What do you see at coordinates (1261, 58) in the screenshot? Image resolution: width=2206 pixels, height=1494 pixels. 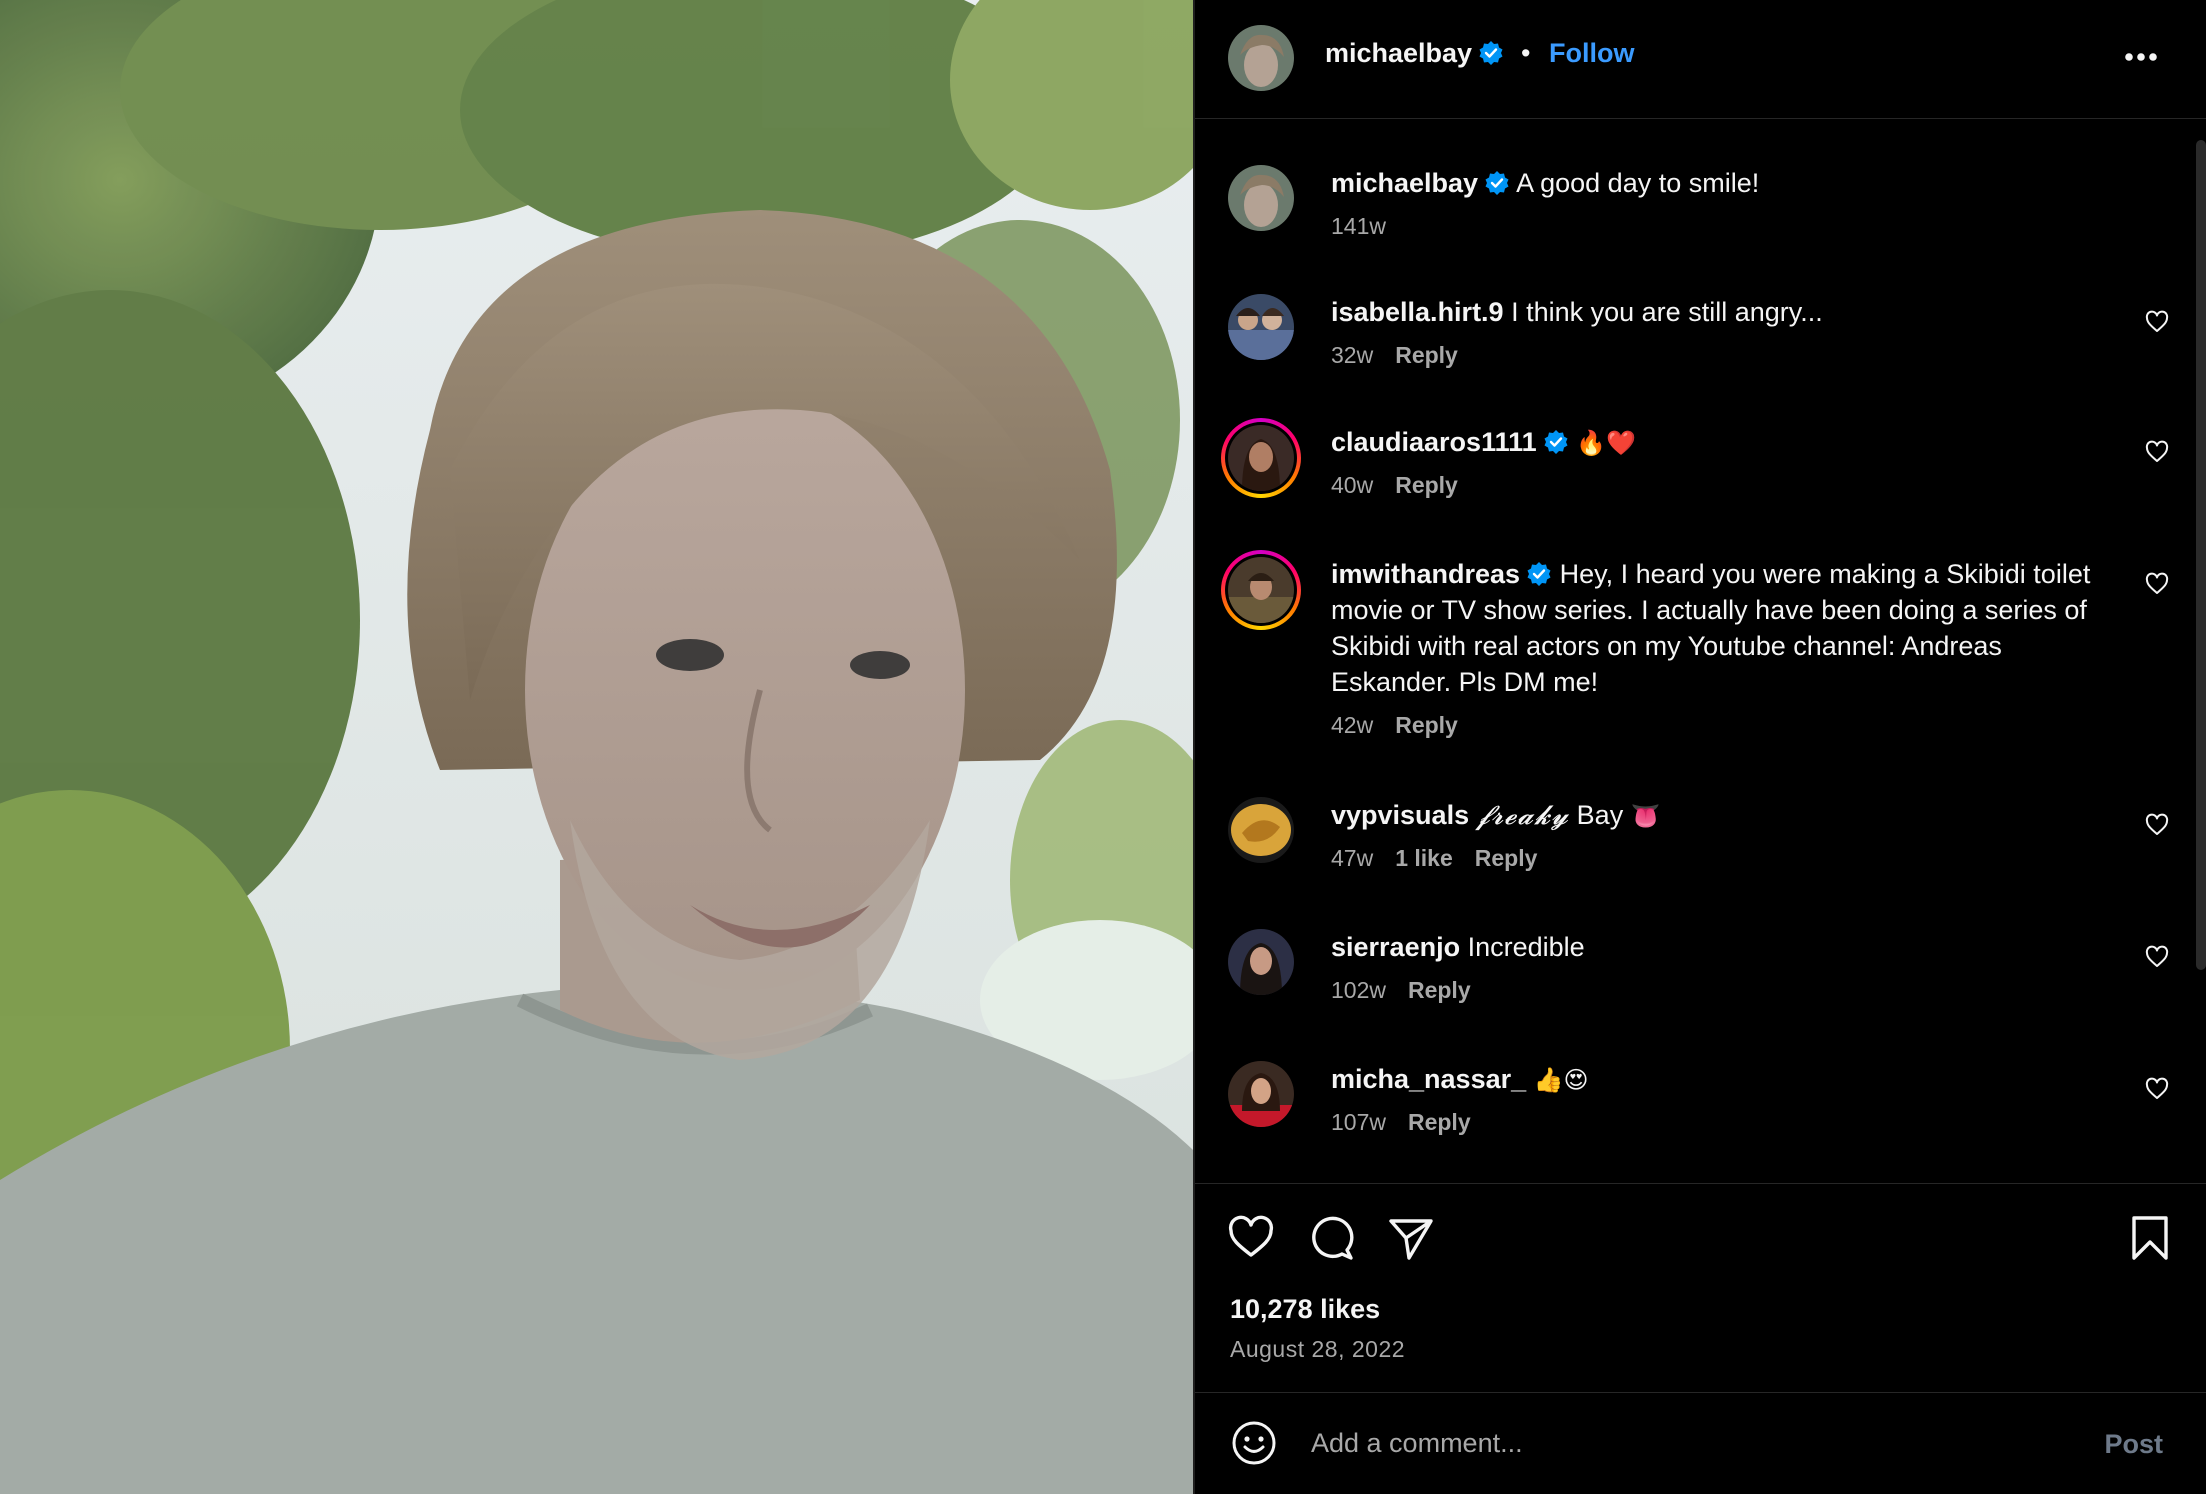 I see `author-avatar` at bounding box center [1261, 58].